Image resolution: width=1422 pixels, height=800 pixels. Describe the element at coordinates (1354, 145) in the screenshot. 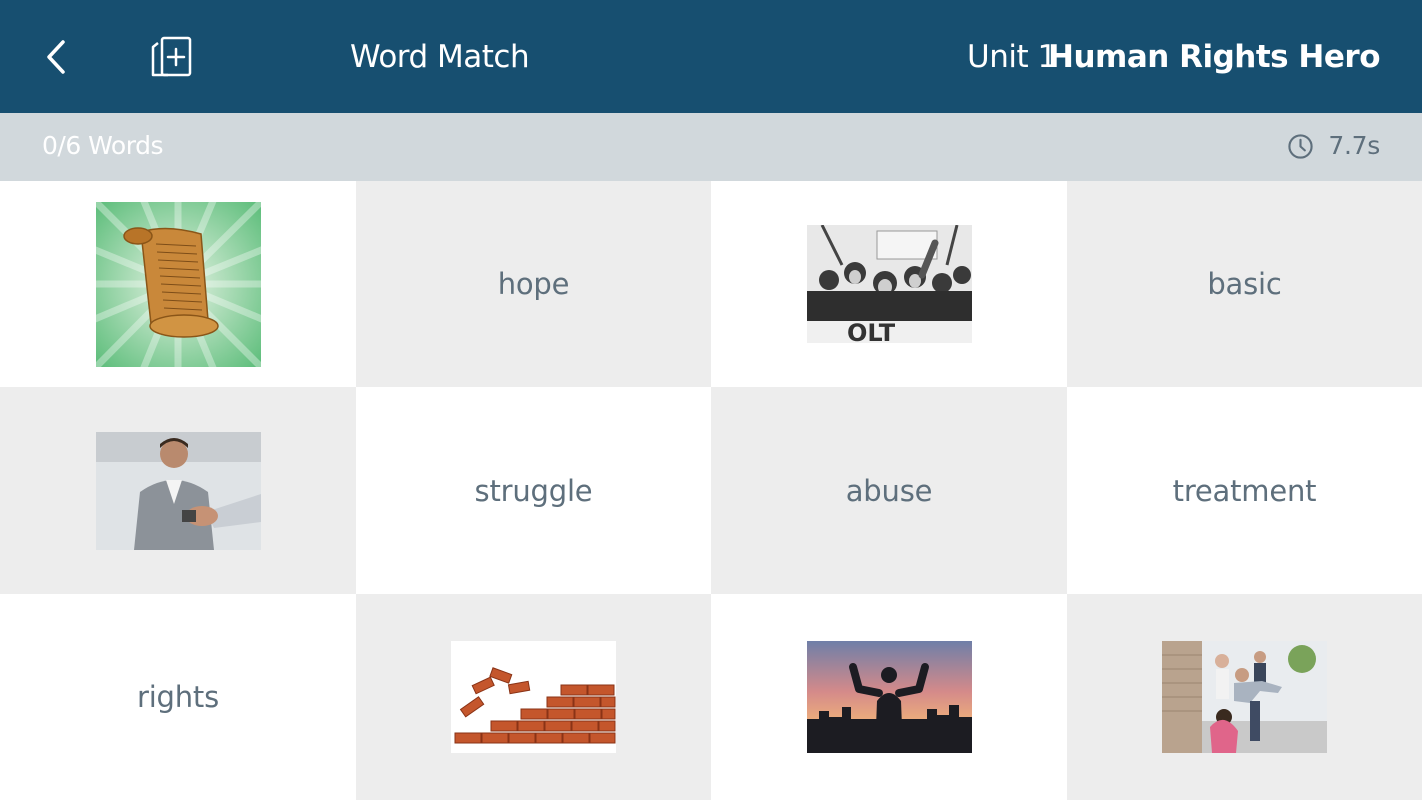

I see `timer-value: 7.7s` at that location.